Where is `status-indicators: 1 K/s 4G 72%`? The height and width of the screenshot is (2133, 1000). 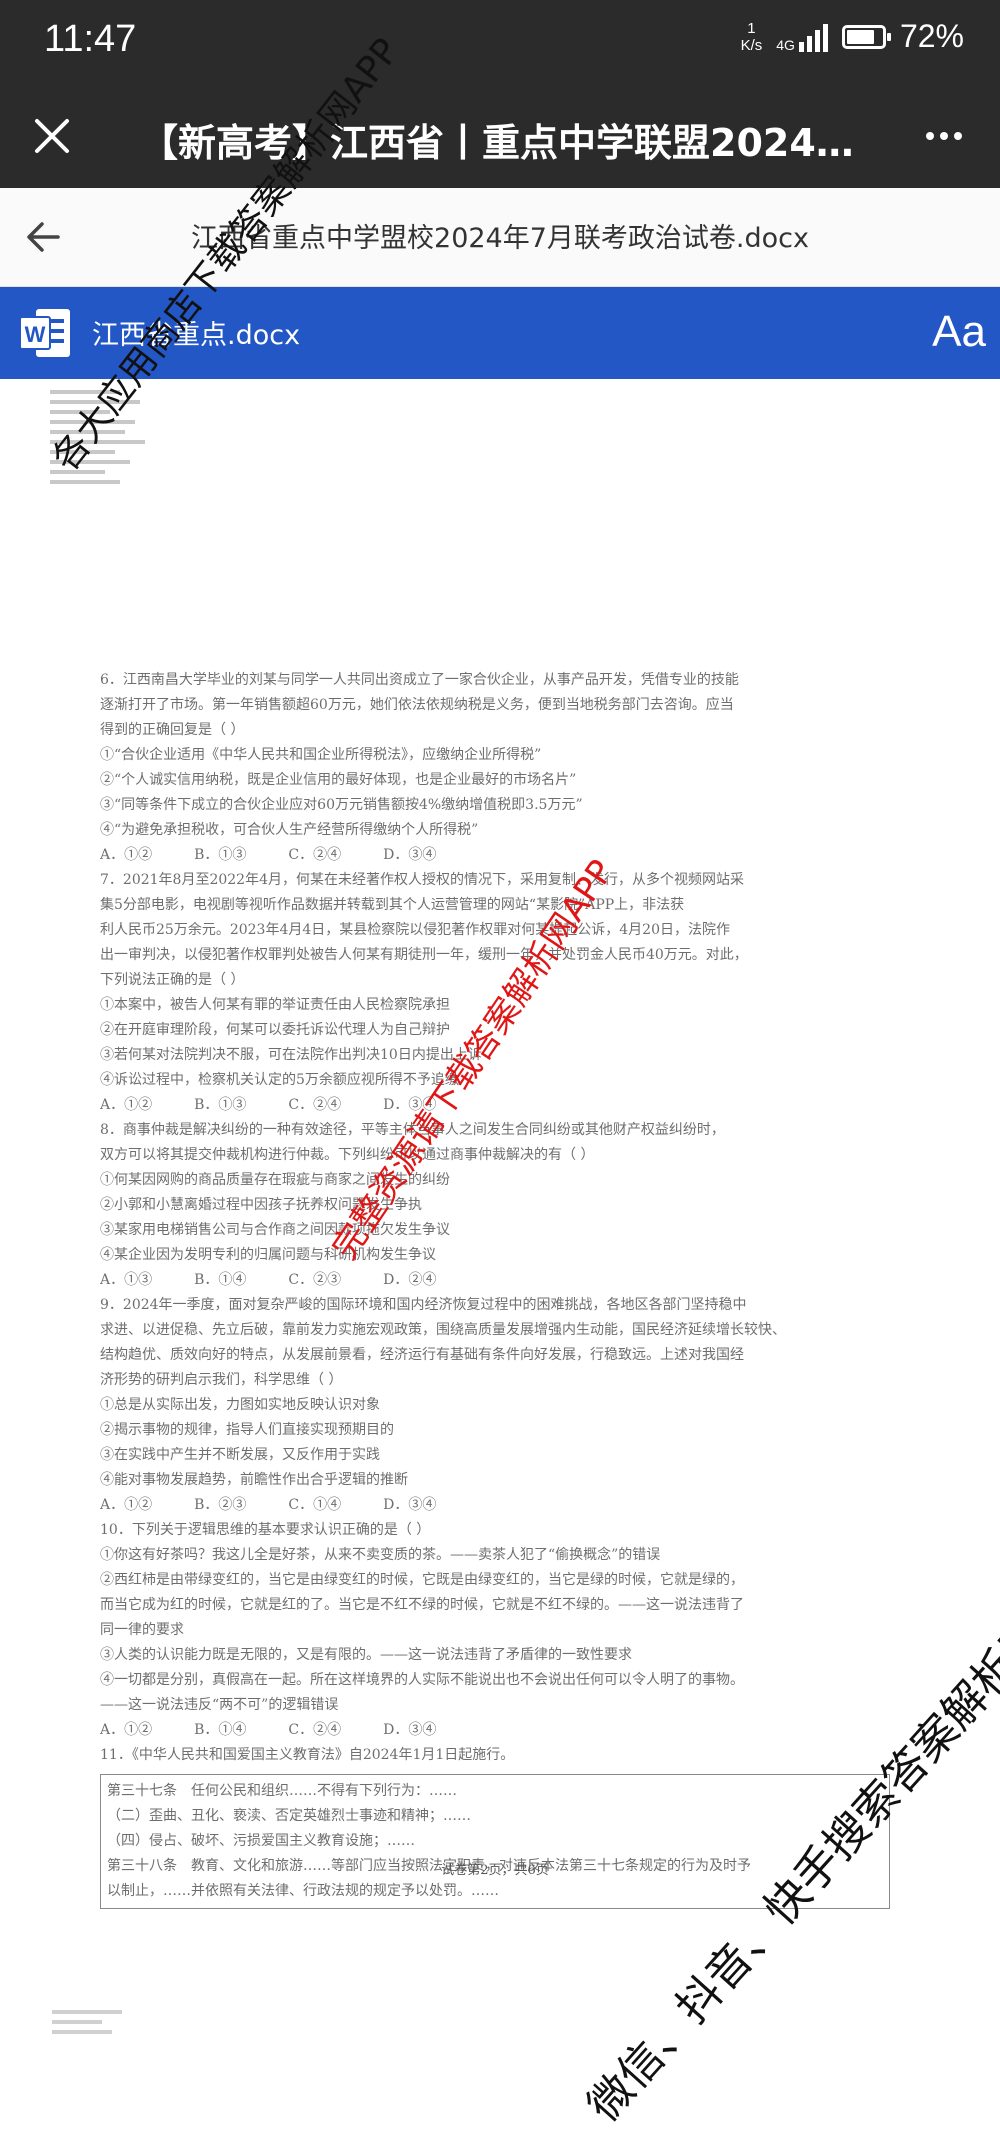 status-indicators: 1 K/s 4G 72% is located at coordinates (852, 36).